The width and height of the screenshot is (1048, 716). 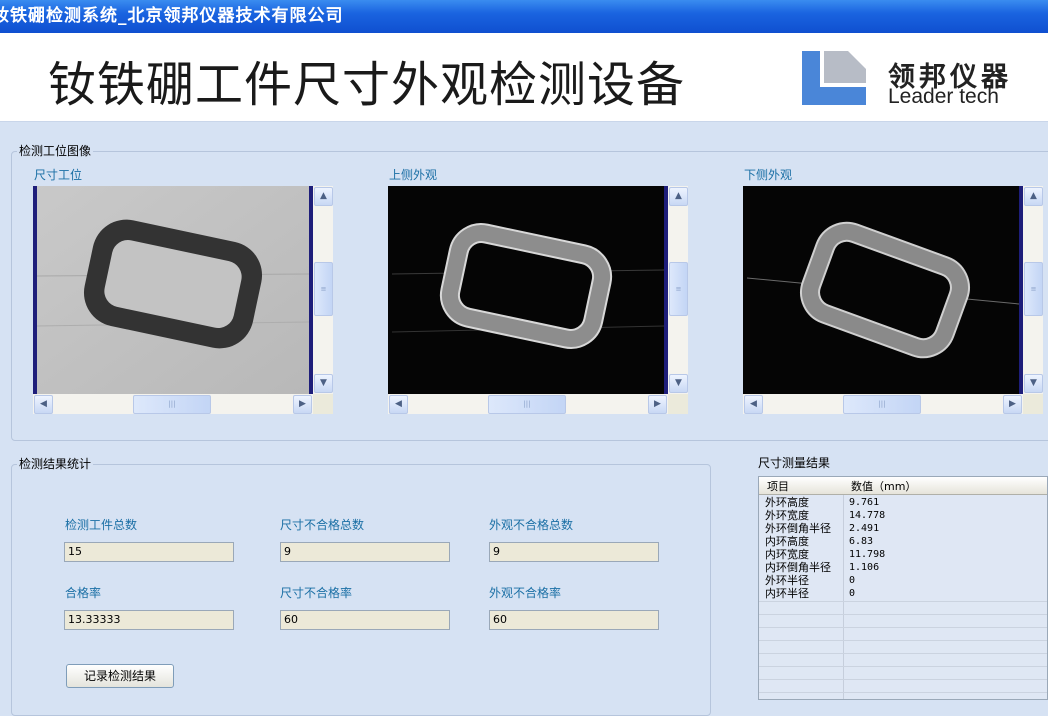 I want to click on row-value: 9.761, so click(x=864, y=502).